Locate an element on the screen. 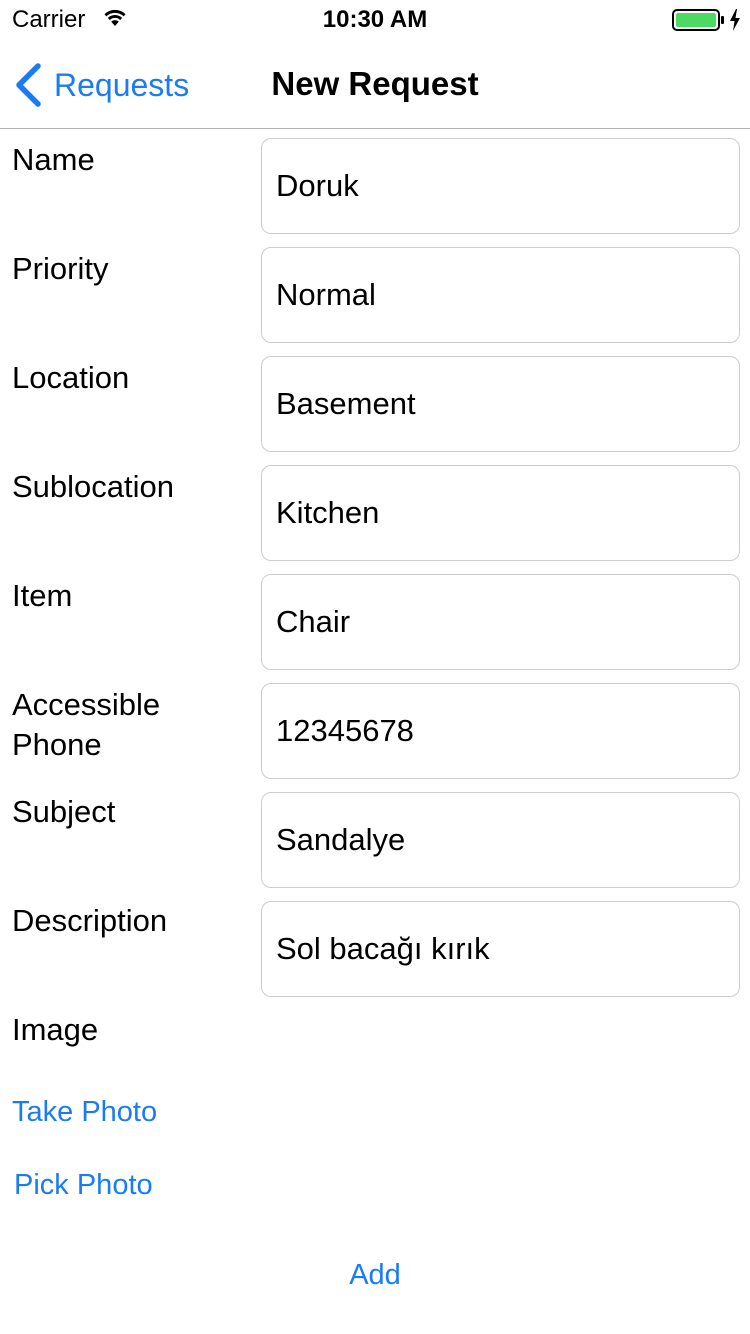 This screenshot has height=1334, width=750. form-row-subject: Subject is located at coordinates (375, 841).